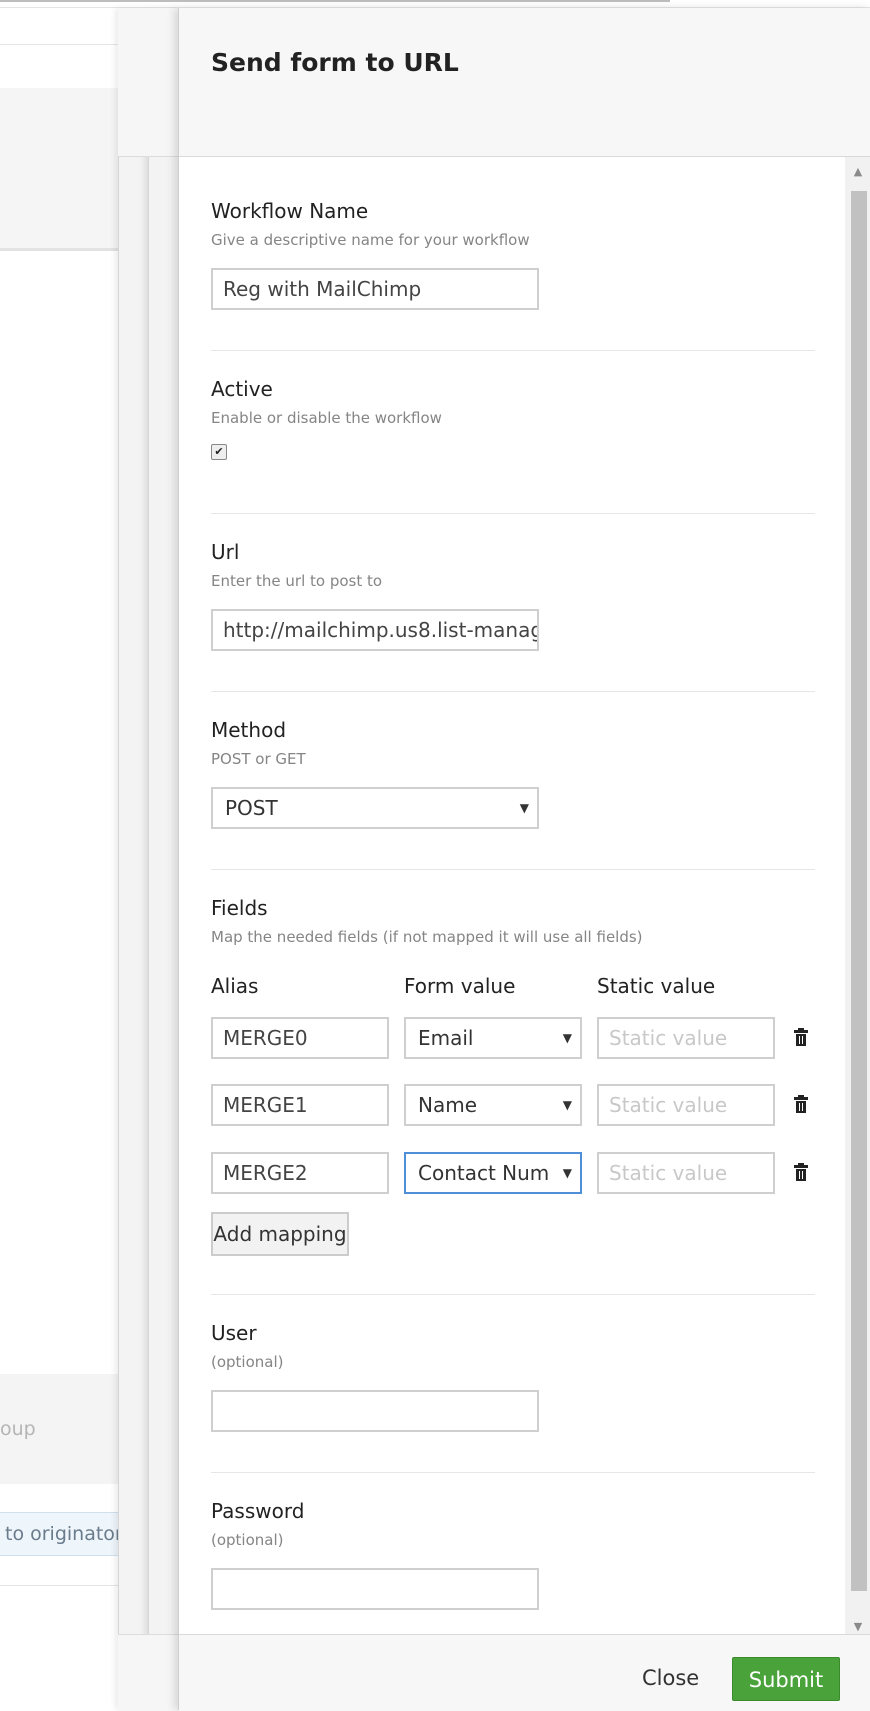  Describe the element at coordinates (60, 1585) in the screenshot. I see `background-divider-bottom` at that location.